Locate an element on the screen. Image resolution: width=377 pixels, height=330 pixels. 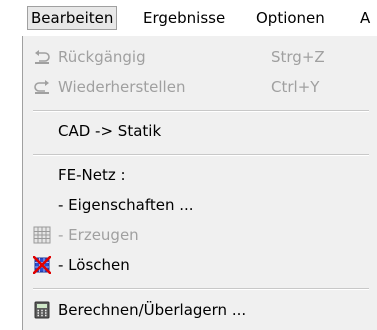
menu-bearbeiten: Bearbeiten is located at coordinates (72, 18).